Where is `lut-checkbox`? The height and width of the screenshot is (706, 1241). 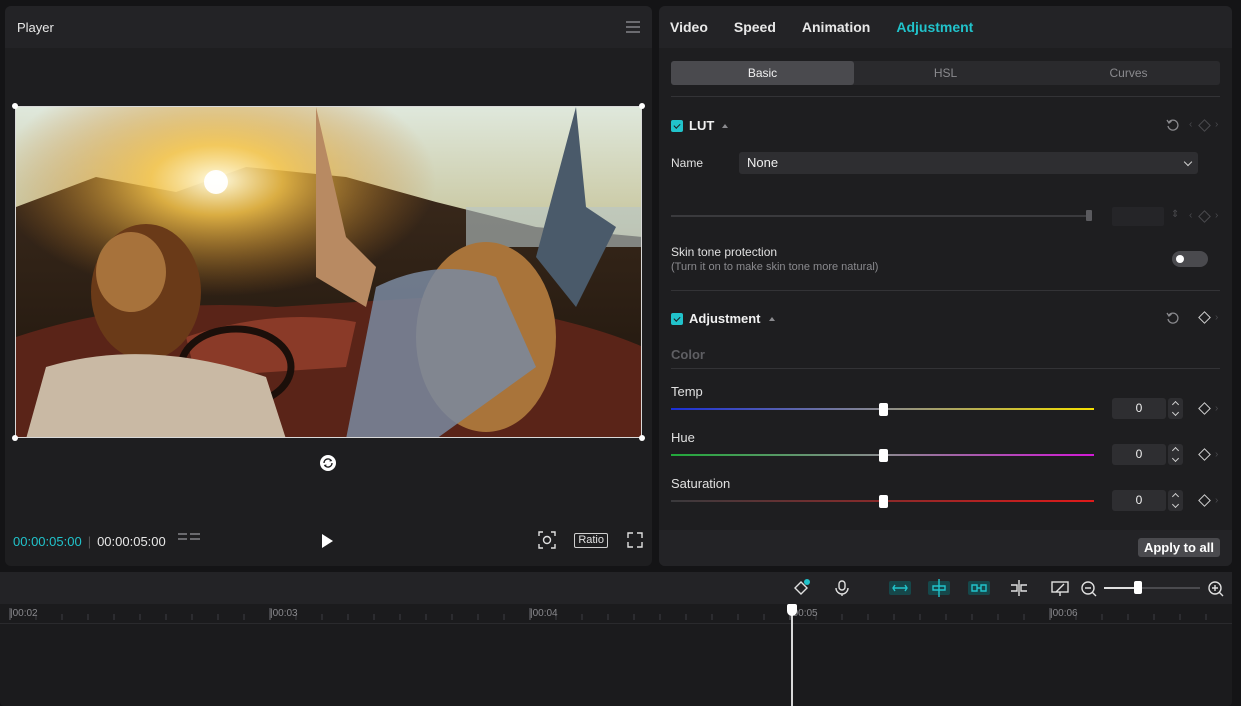 lut-checkbox is located at coordinates (677, 125).